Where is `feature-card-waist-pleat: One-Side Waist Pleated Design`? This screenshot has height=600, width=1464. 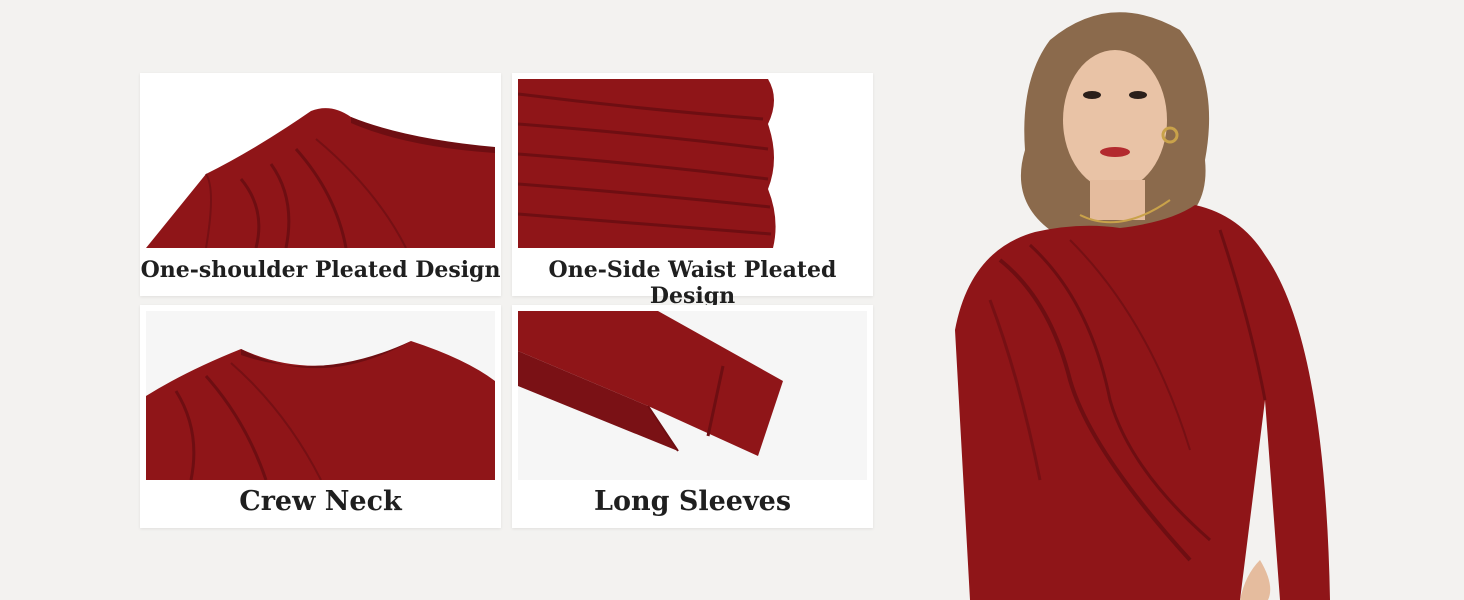
feature-card-waist-pleat: One-Side Waist Pleated Design is located at coordinates (692, 191).